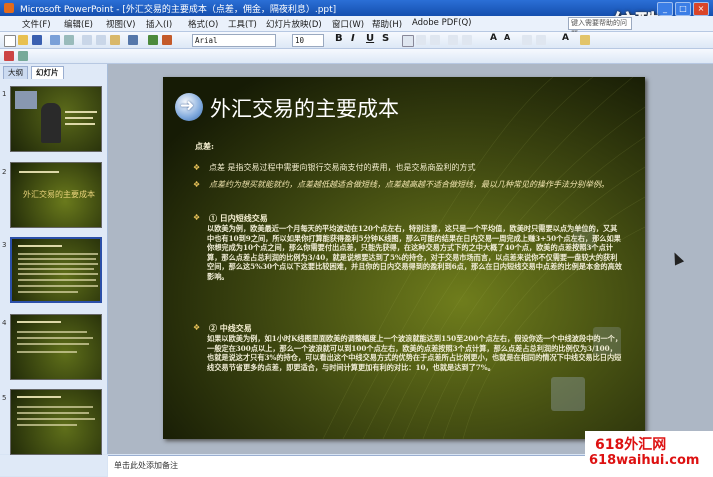 The image size is (713, 477). What do you see at coordinates (133, 40) in the screenshot?
I see `undo-icon` at bounding box center [133, 40].